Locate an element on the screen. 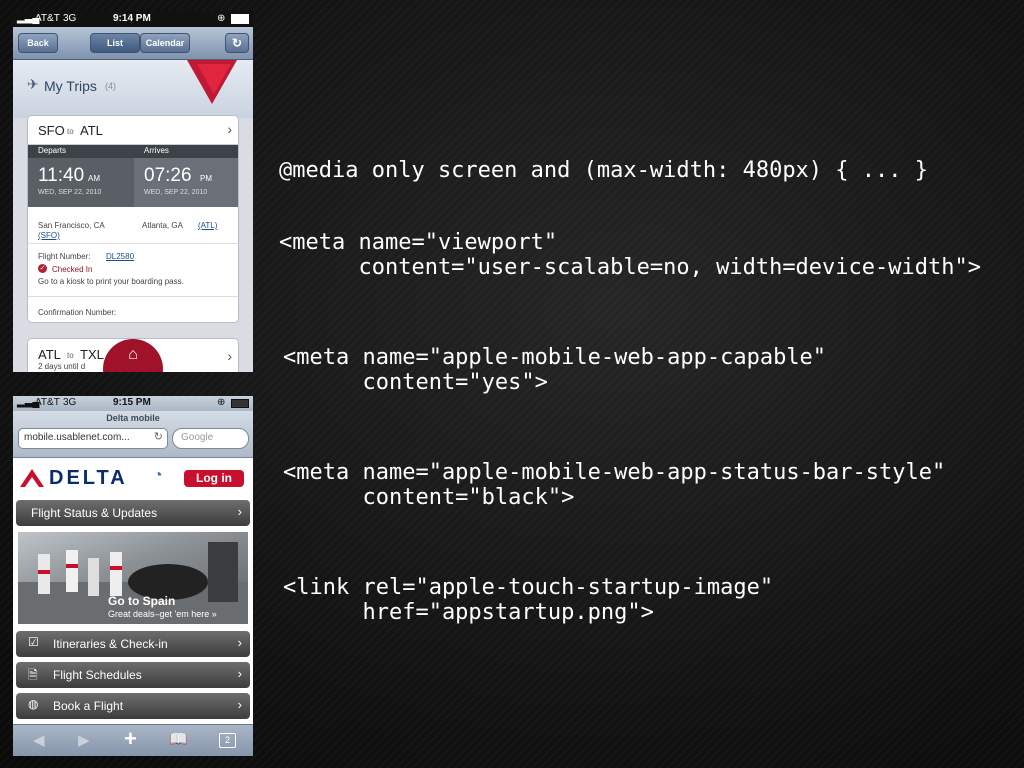  clock: 9:14 PM is located at coordinates (132, 18).